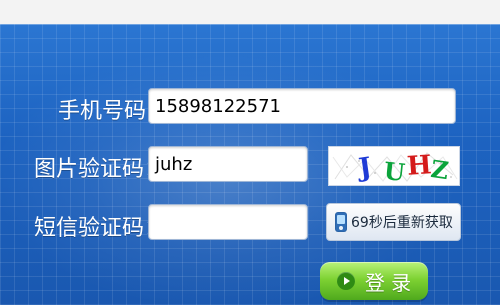 Image resolution: width=500 pixels, height=305 pixels. Describe the element at coordinates (341, 222) in the screenshot. I see `phone-icon` at that location.